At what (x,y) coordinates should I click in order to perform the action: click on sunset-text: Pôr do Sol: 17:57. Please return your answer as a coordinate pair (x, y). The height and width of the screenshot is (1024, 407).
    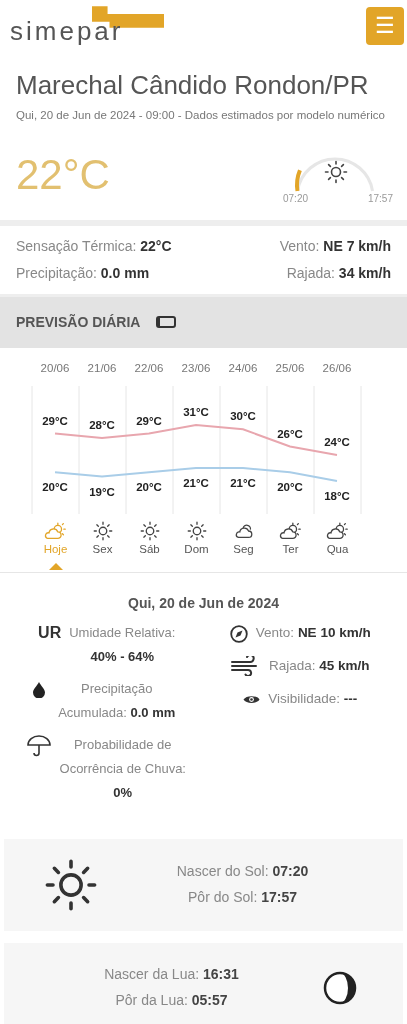
    Looking at the image, I should click on (242, 898).